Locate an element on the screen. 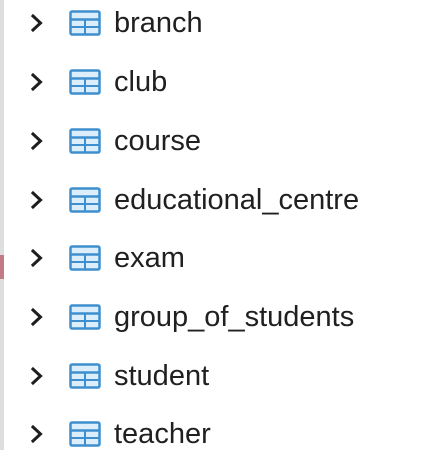 This screenshot has width=438, height=450. tree-item-branch: branch is located at coordinates (219, 26).